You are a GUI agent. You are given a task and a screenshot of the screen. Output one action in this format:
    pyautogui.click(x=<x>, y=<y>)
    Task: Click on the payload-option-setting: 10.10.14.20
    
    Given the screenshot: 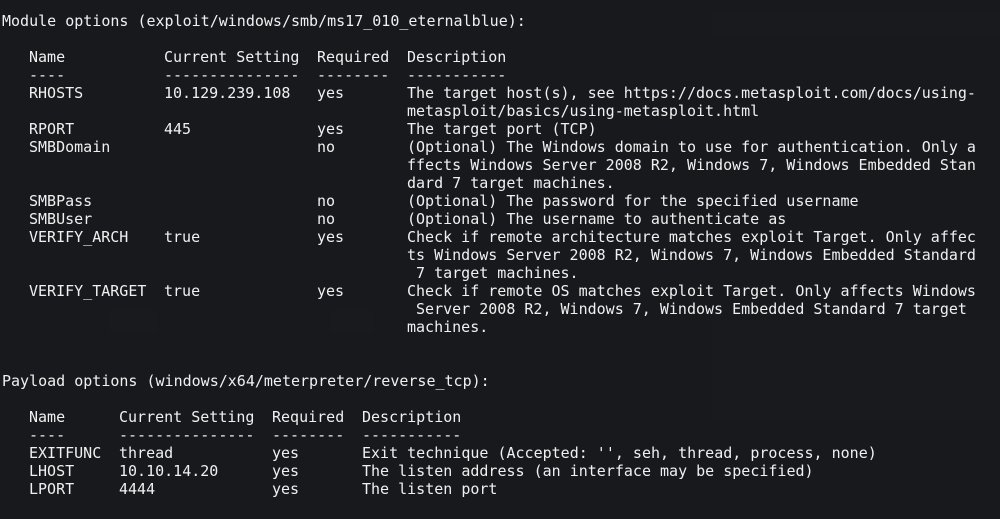 What is the action you would take?
    pyautogui.click(x=169, y=471)
    